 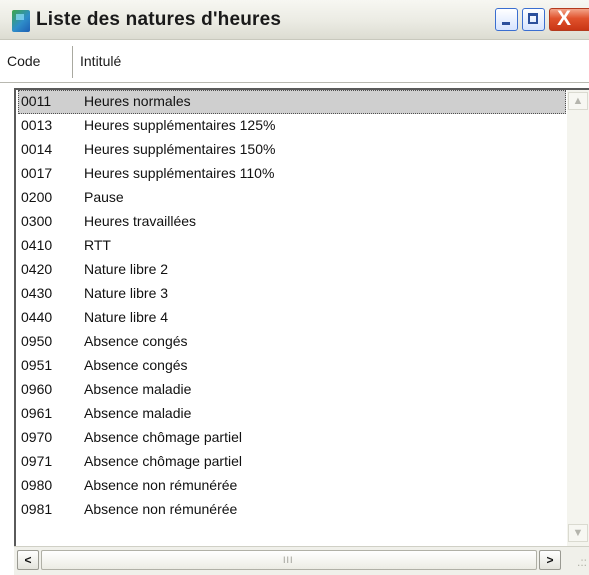 What do you see at coordinates (292, 174) in the screenshot?
I see `list-item: 0017 Heures supplémentaires 110%` at bounding box center [292, 174].